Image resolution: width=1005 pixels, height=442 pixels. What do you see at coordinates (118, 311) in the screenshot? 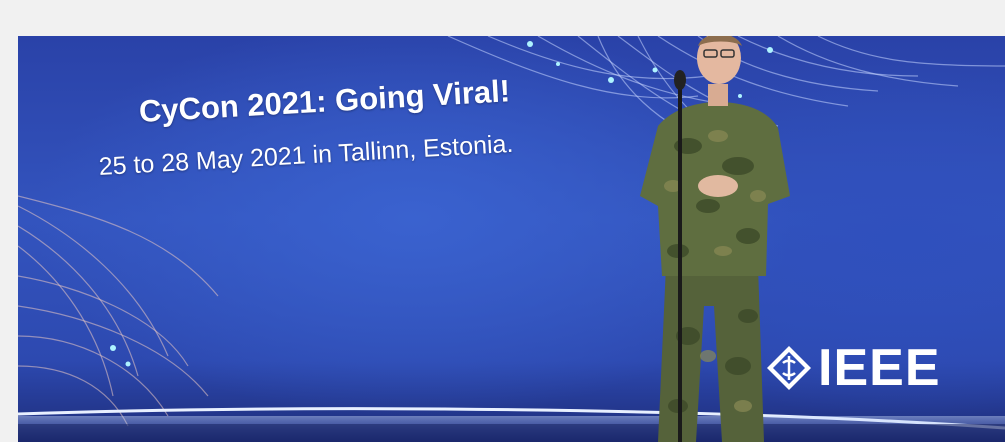
I see `light-strands-left` at bounding box center [118, 311].